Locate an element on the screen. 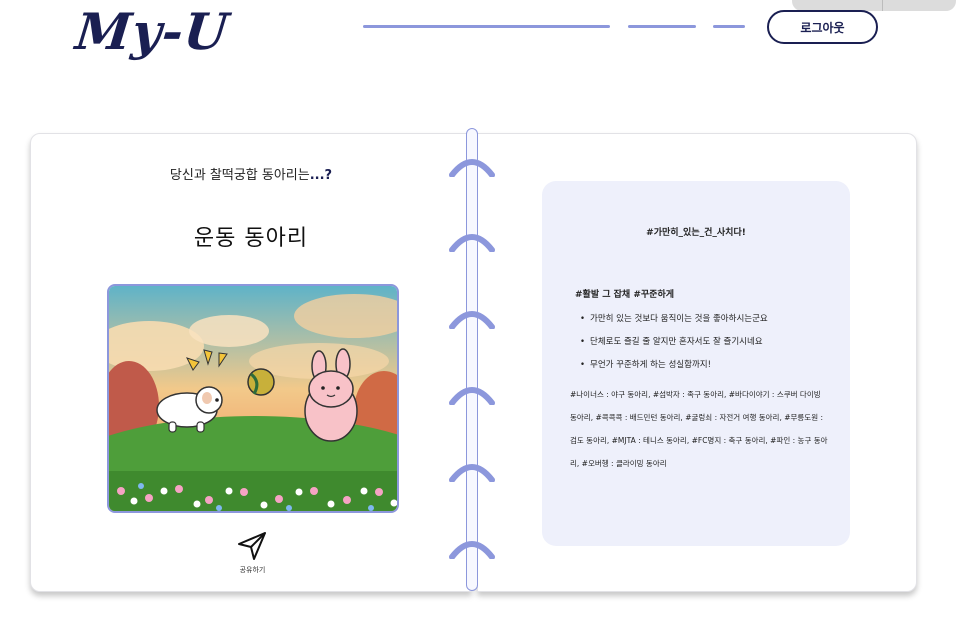  share-label: 공유하기 is located at coordinates (252, 570).